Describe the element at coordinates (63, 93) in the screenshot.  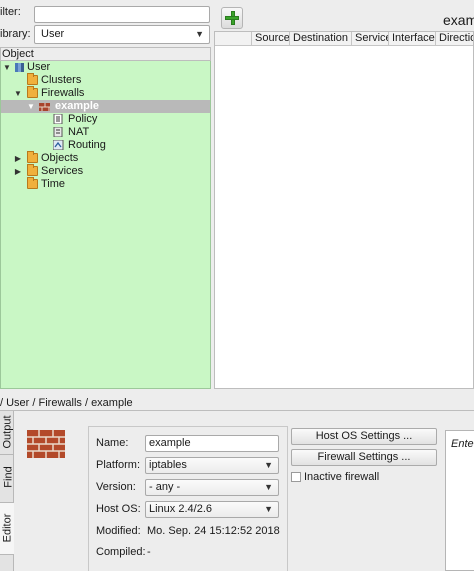
I see `tree-label: Firewalls` at that location.